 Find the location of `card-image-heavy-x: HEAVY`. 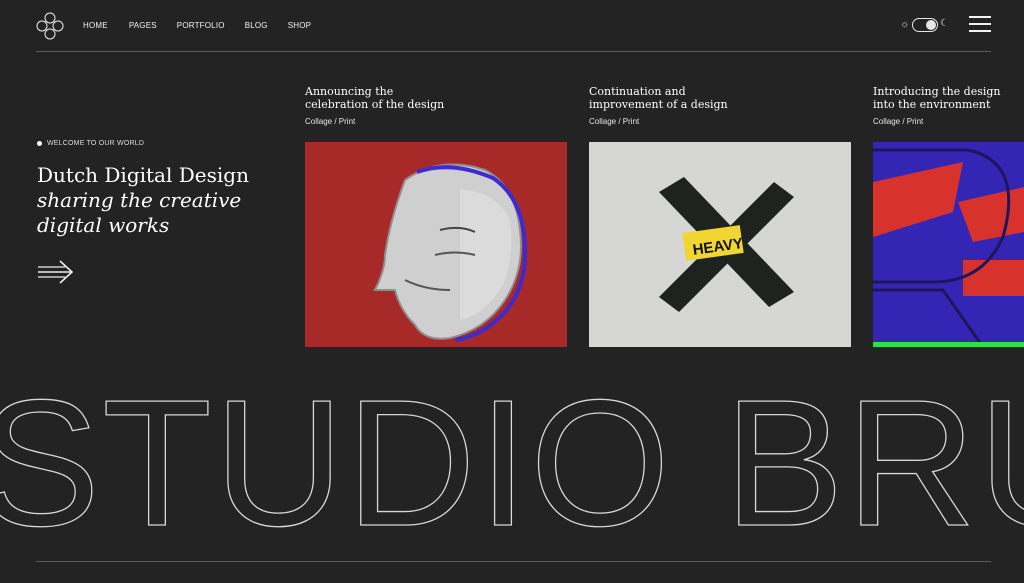

card-image-heavy-x: HEAVY is located at coordinates (720, 244).